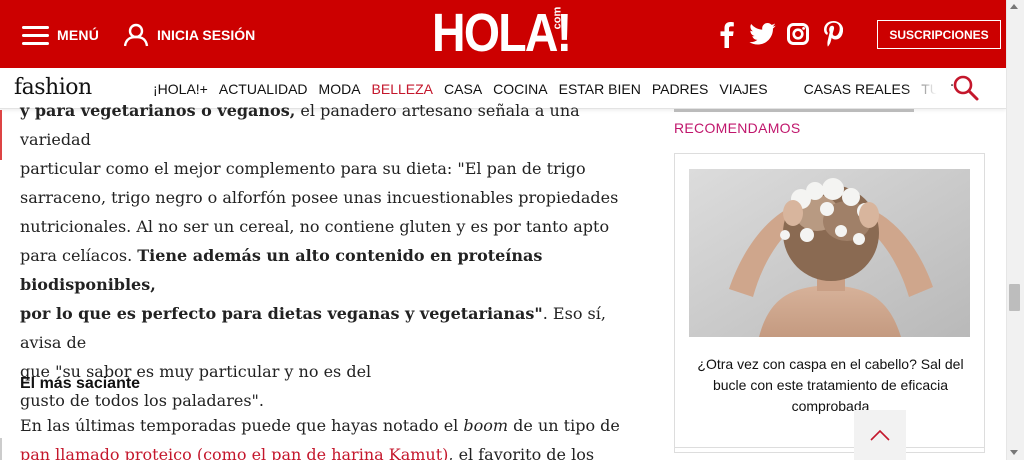 The width and height of the screenshot is (1024, 460). What do you see at coordinates (1015, 230) in the screenshot?
I see `page-scrollbar` at bounding box center [1015, 230].